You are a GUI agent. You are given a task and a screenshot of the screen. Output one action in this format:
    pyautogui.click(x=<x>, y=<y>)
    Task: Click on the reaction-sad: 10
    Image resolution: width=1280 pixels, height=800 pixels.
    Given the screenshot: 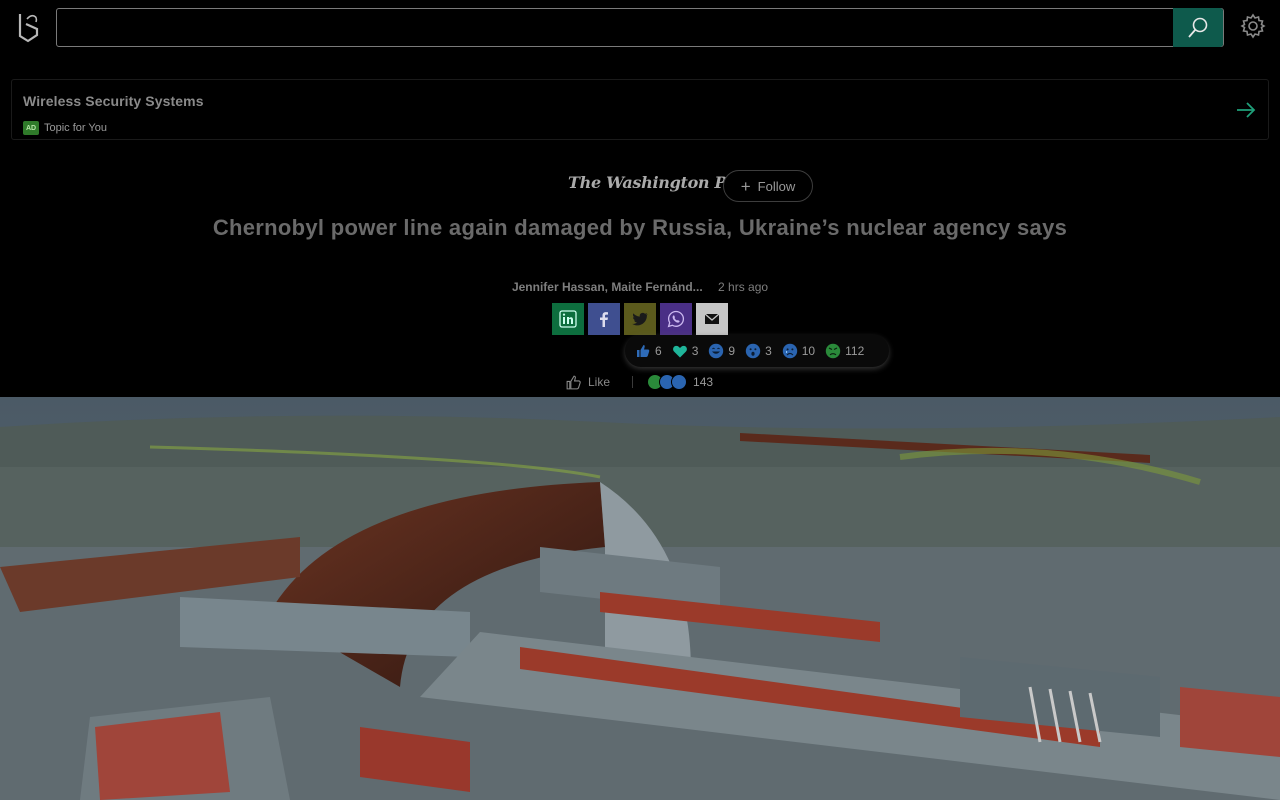 What is the action you would take?
    pyautogui.click(x=798, y=351)
    